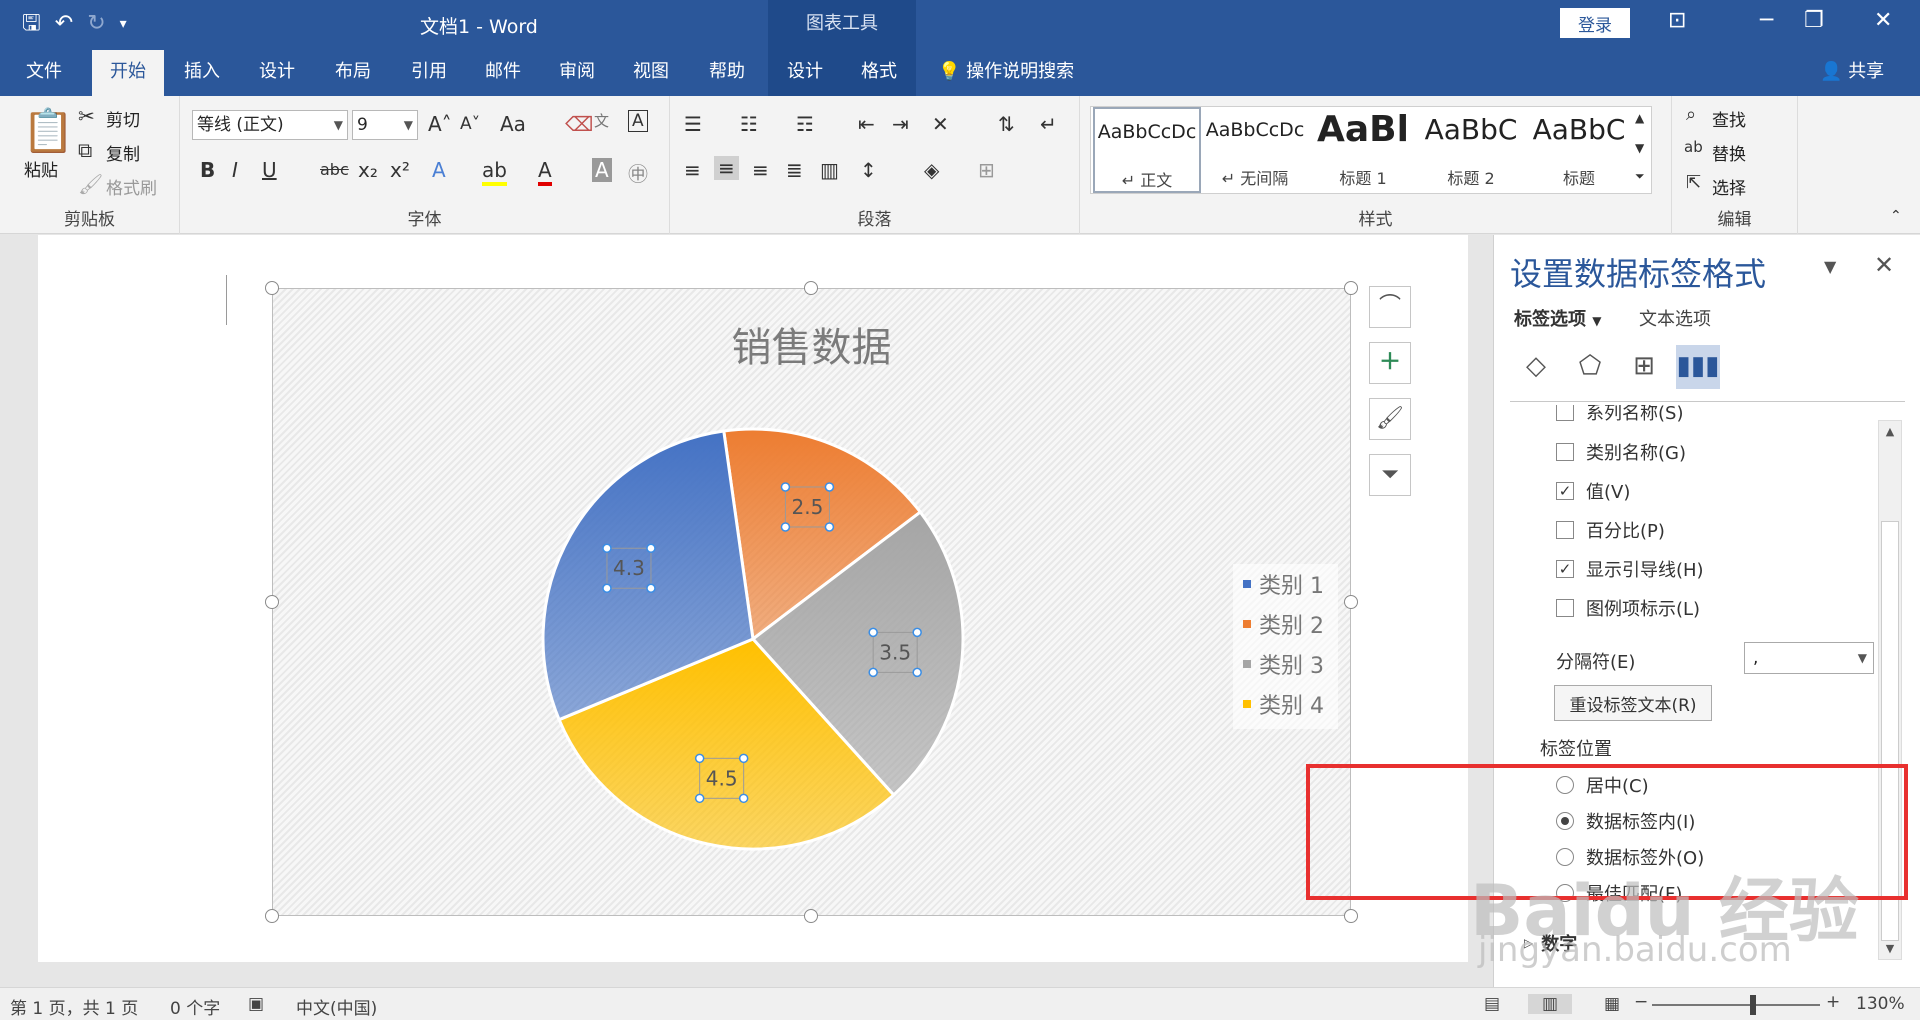 This screenshot has height=1020, width=1920. I want to click on grow-font-icon: A˄, so click(440, 124).